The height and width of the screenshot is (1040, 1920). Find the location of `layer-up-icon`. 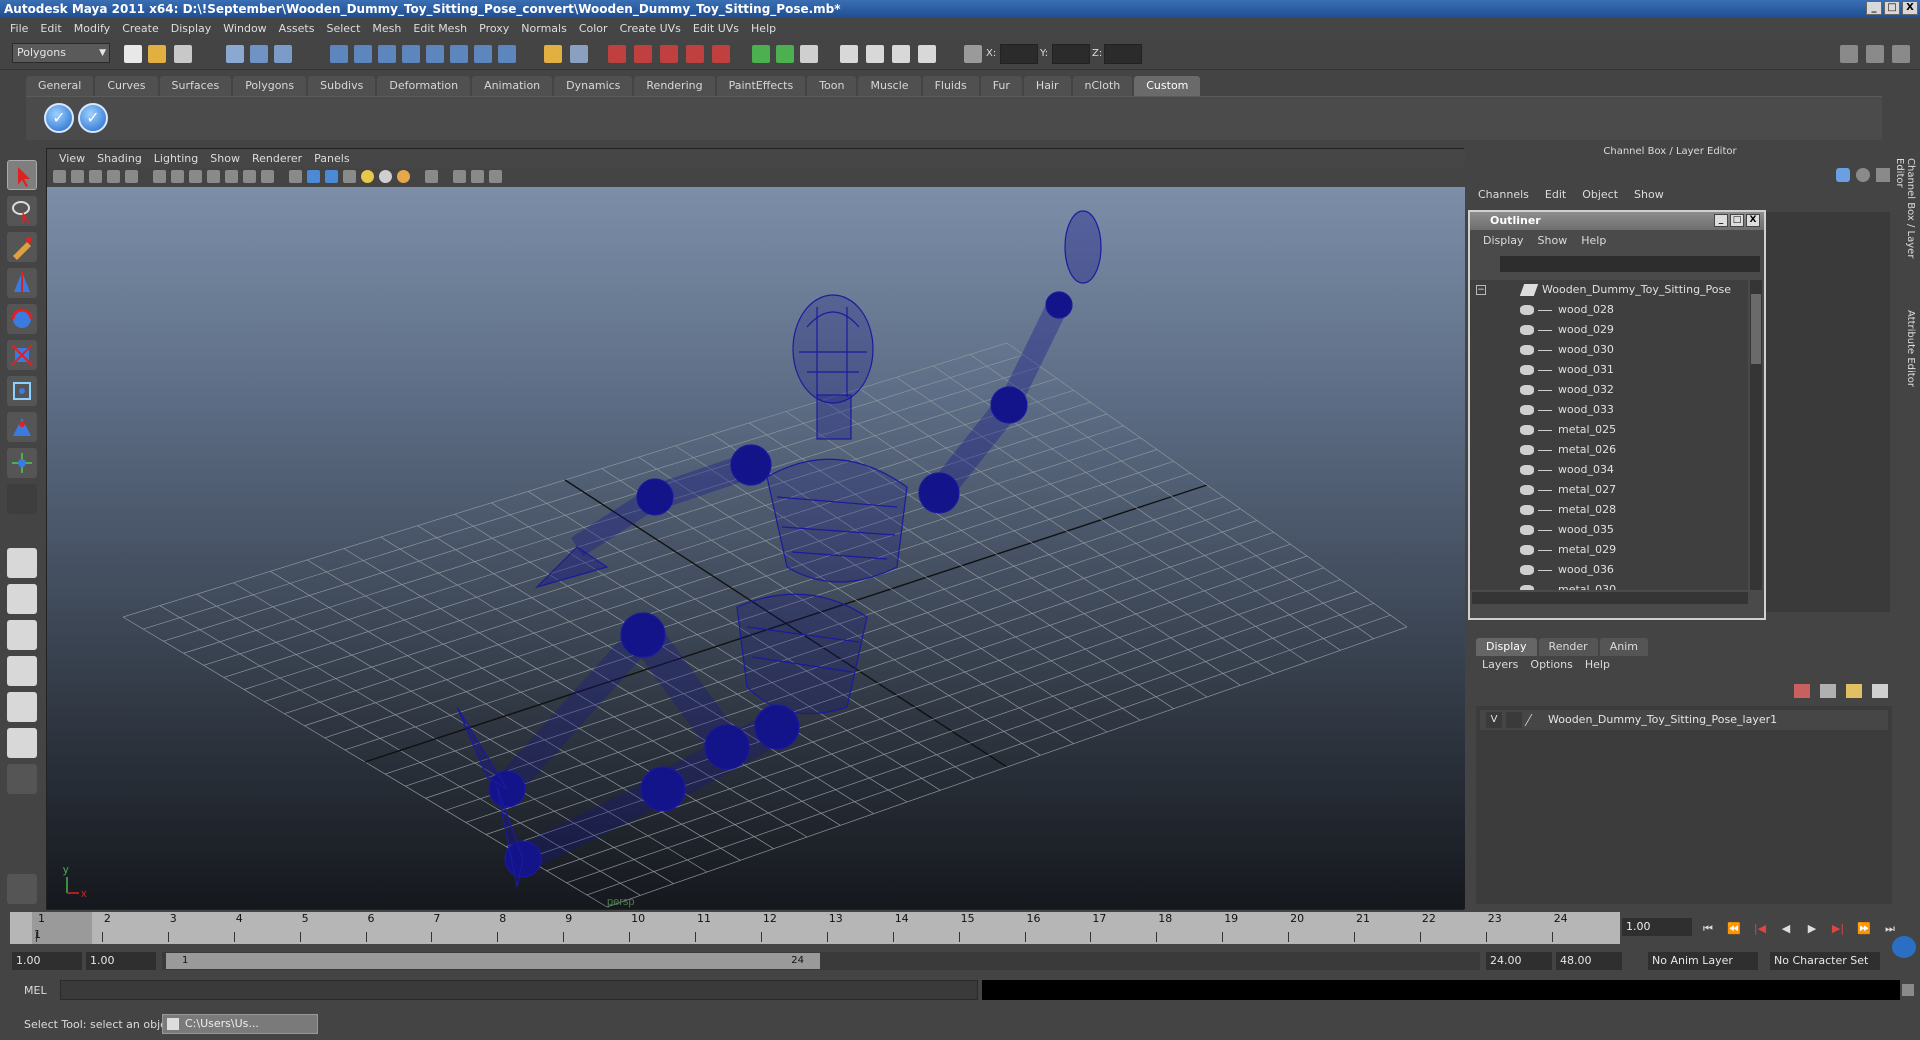

layer-up-icon is located at coordinates (1802, 691).